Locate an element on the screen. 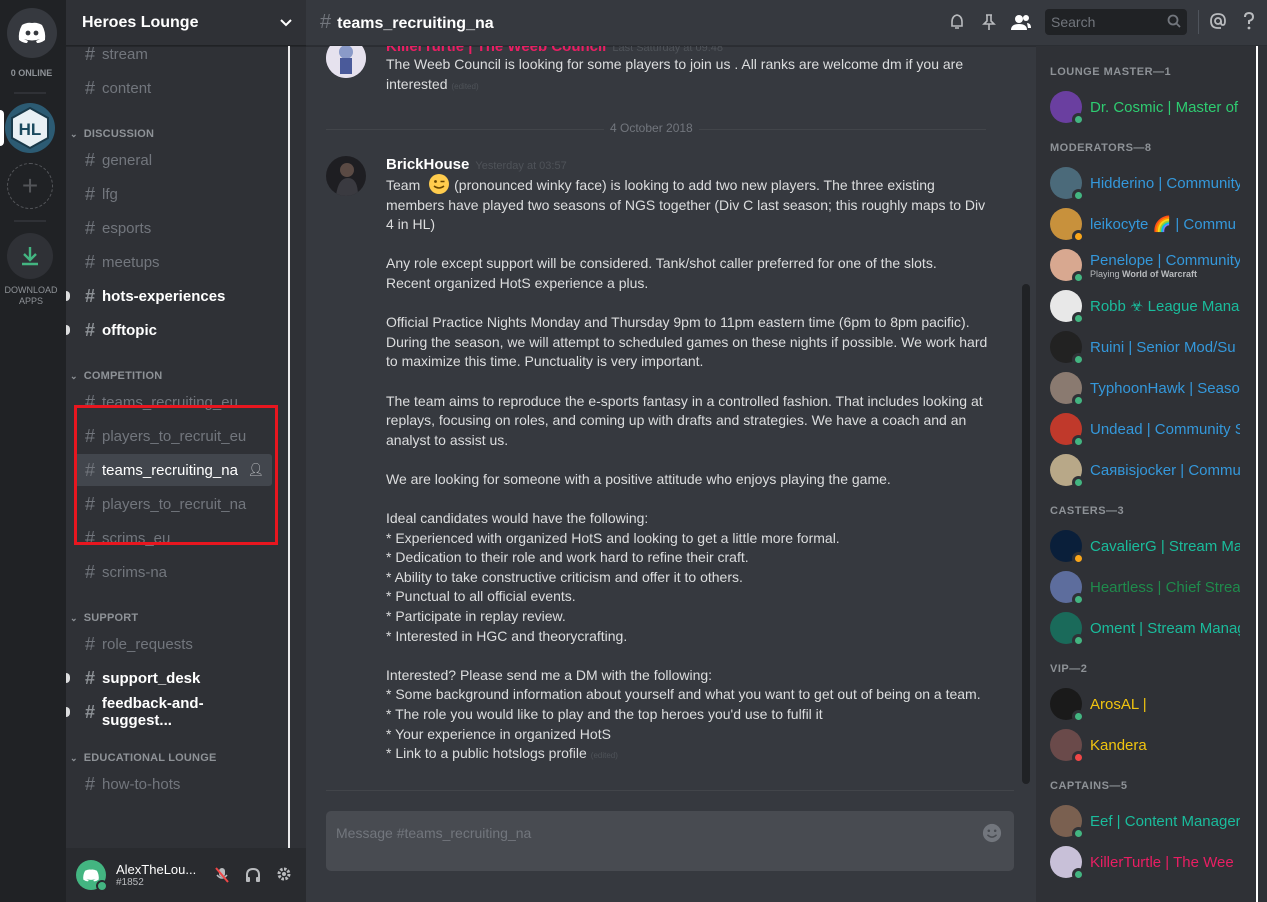 The width and height of the screenshot is (1267, 902). help-icon is located at coordinates (1249, 21).